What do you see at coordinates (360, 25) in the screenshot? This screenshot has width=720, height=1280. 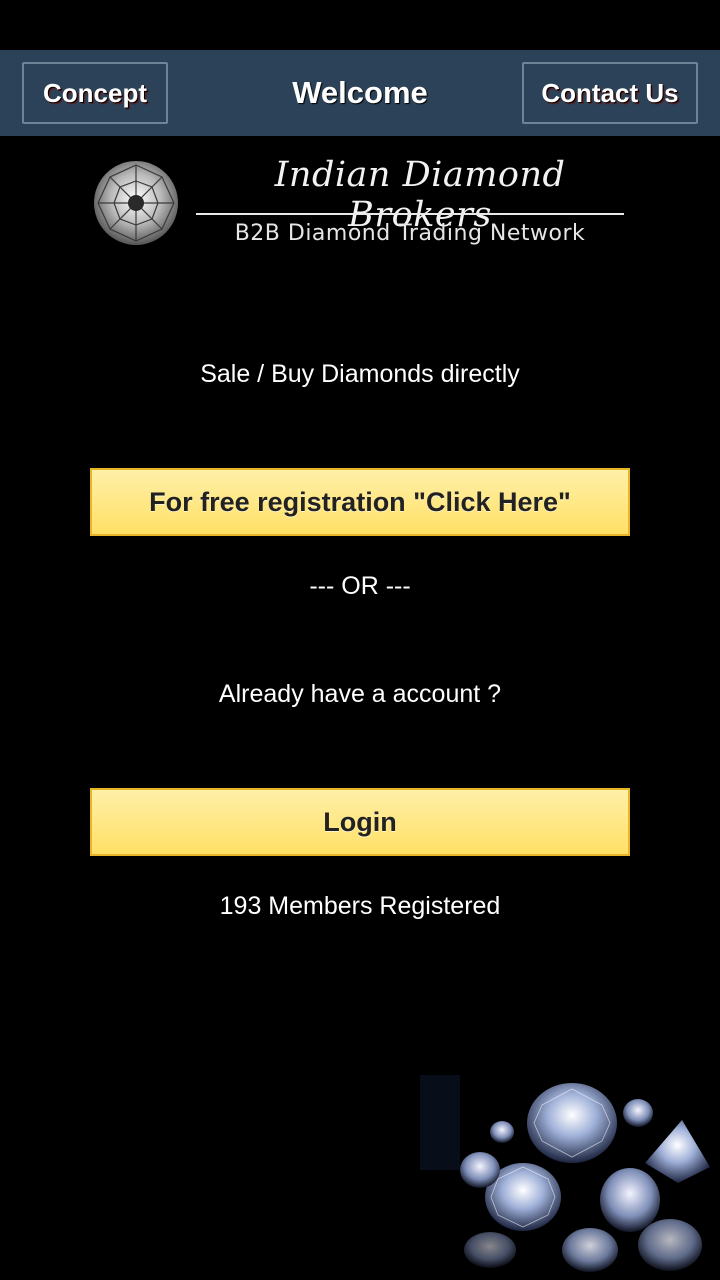 I see `status-bar` at bounding box center [360, 25].